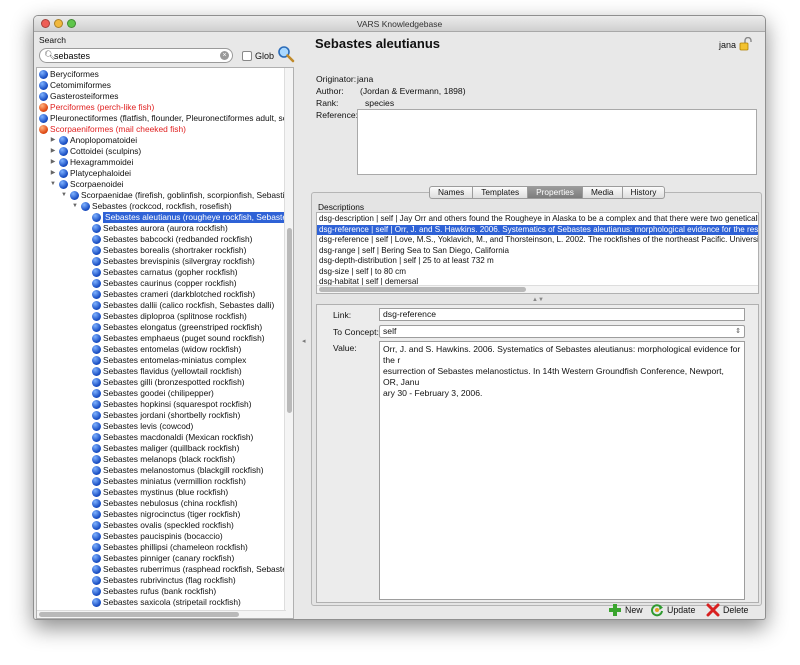 The image size is (800, 665). What do you see at coordinates (161, 173) in the screenshot?
I see `tree-item: ▶ Platycephaloidei` at bounding box center [161, 173].